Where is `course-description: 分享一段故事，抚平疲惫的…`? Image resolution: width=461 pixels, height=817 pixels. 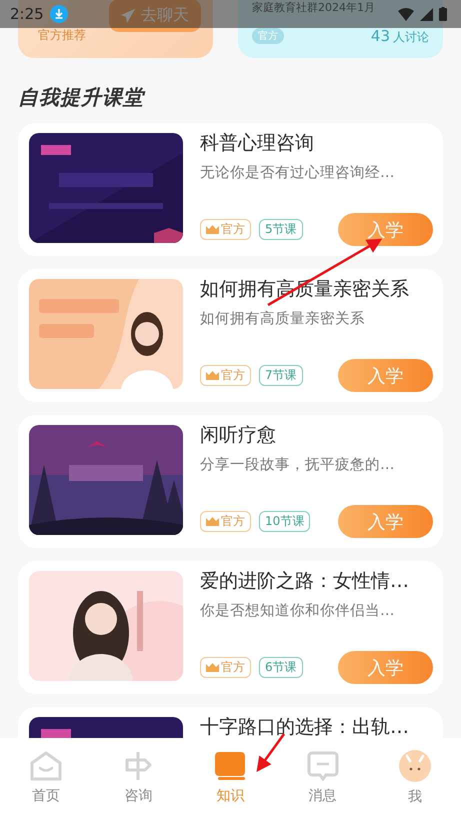 course-description: 分享一段故事，抚平疲惫的… is located at coordinates (298, 465).